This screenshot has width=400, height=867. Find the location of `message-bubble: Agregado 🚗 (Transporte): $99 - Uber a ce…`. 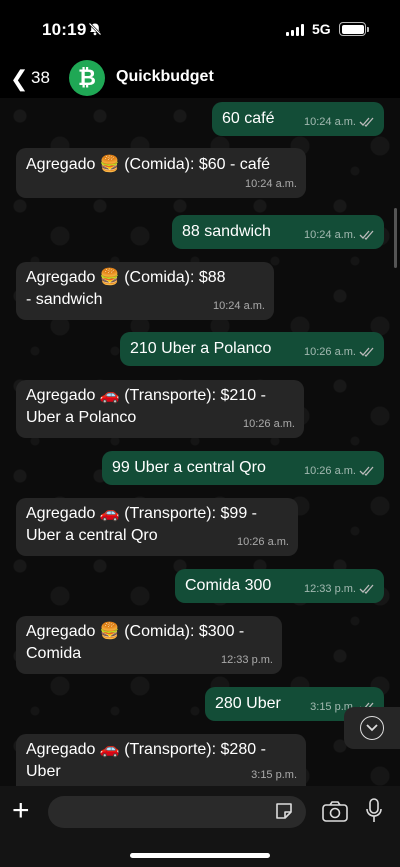

message-bubble: Agregado 🚗 (Transporte): $99 - Uber a ce… is located at coordinates (157, 527).